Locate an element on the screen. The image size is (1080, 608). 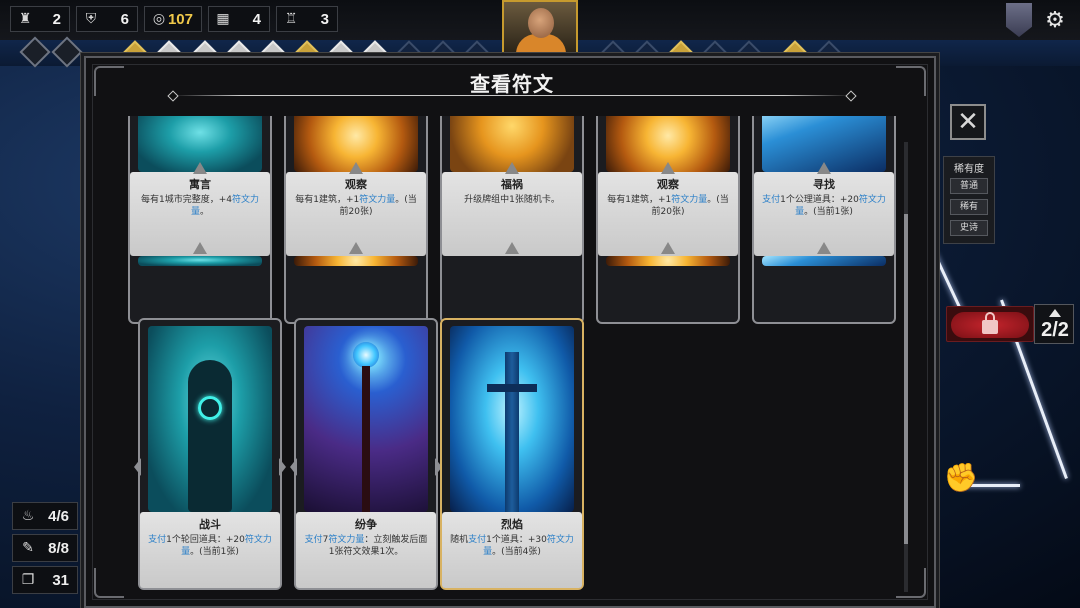
card-name: 战斗 is located at coordinates (210, 524).